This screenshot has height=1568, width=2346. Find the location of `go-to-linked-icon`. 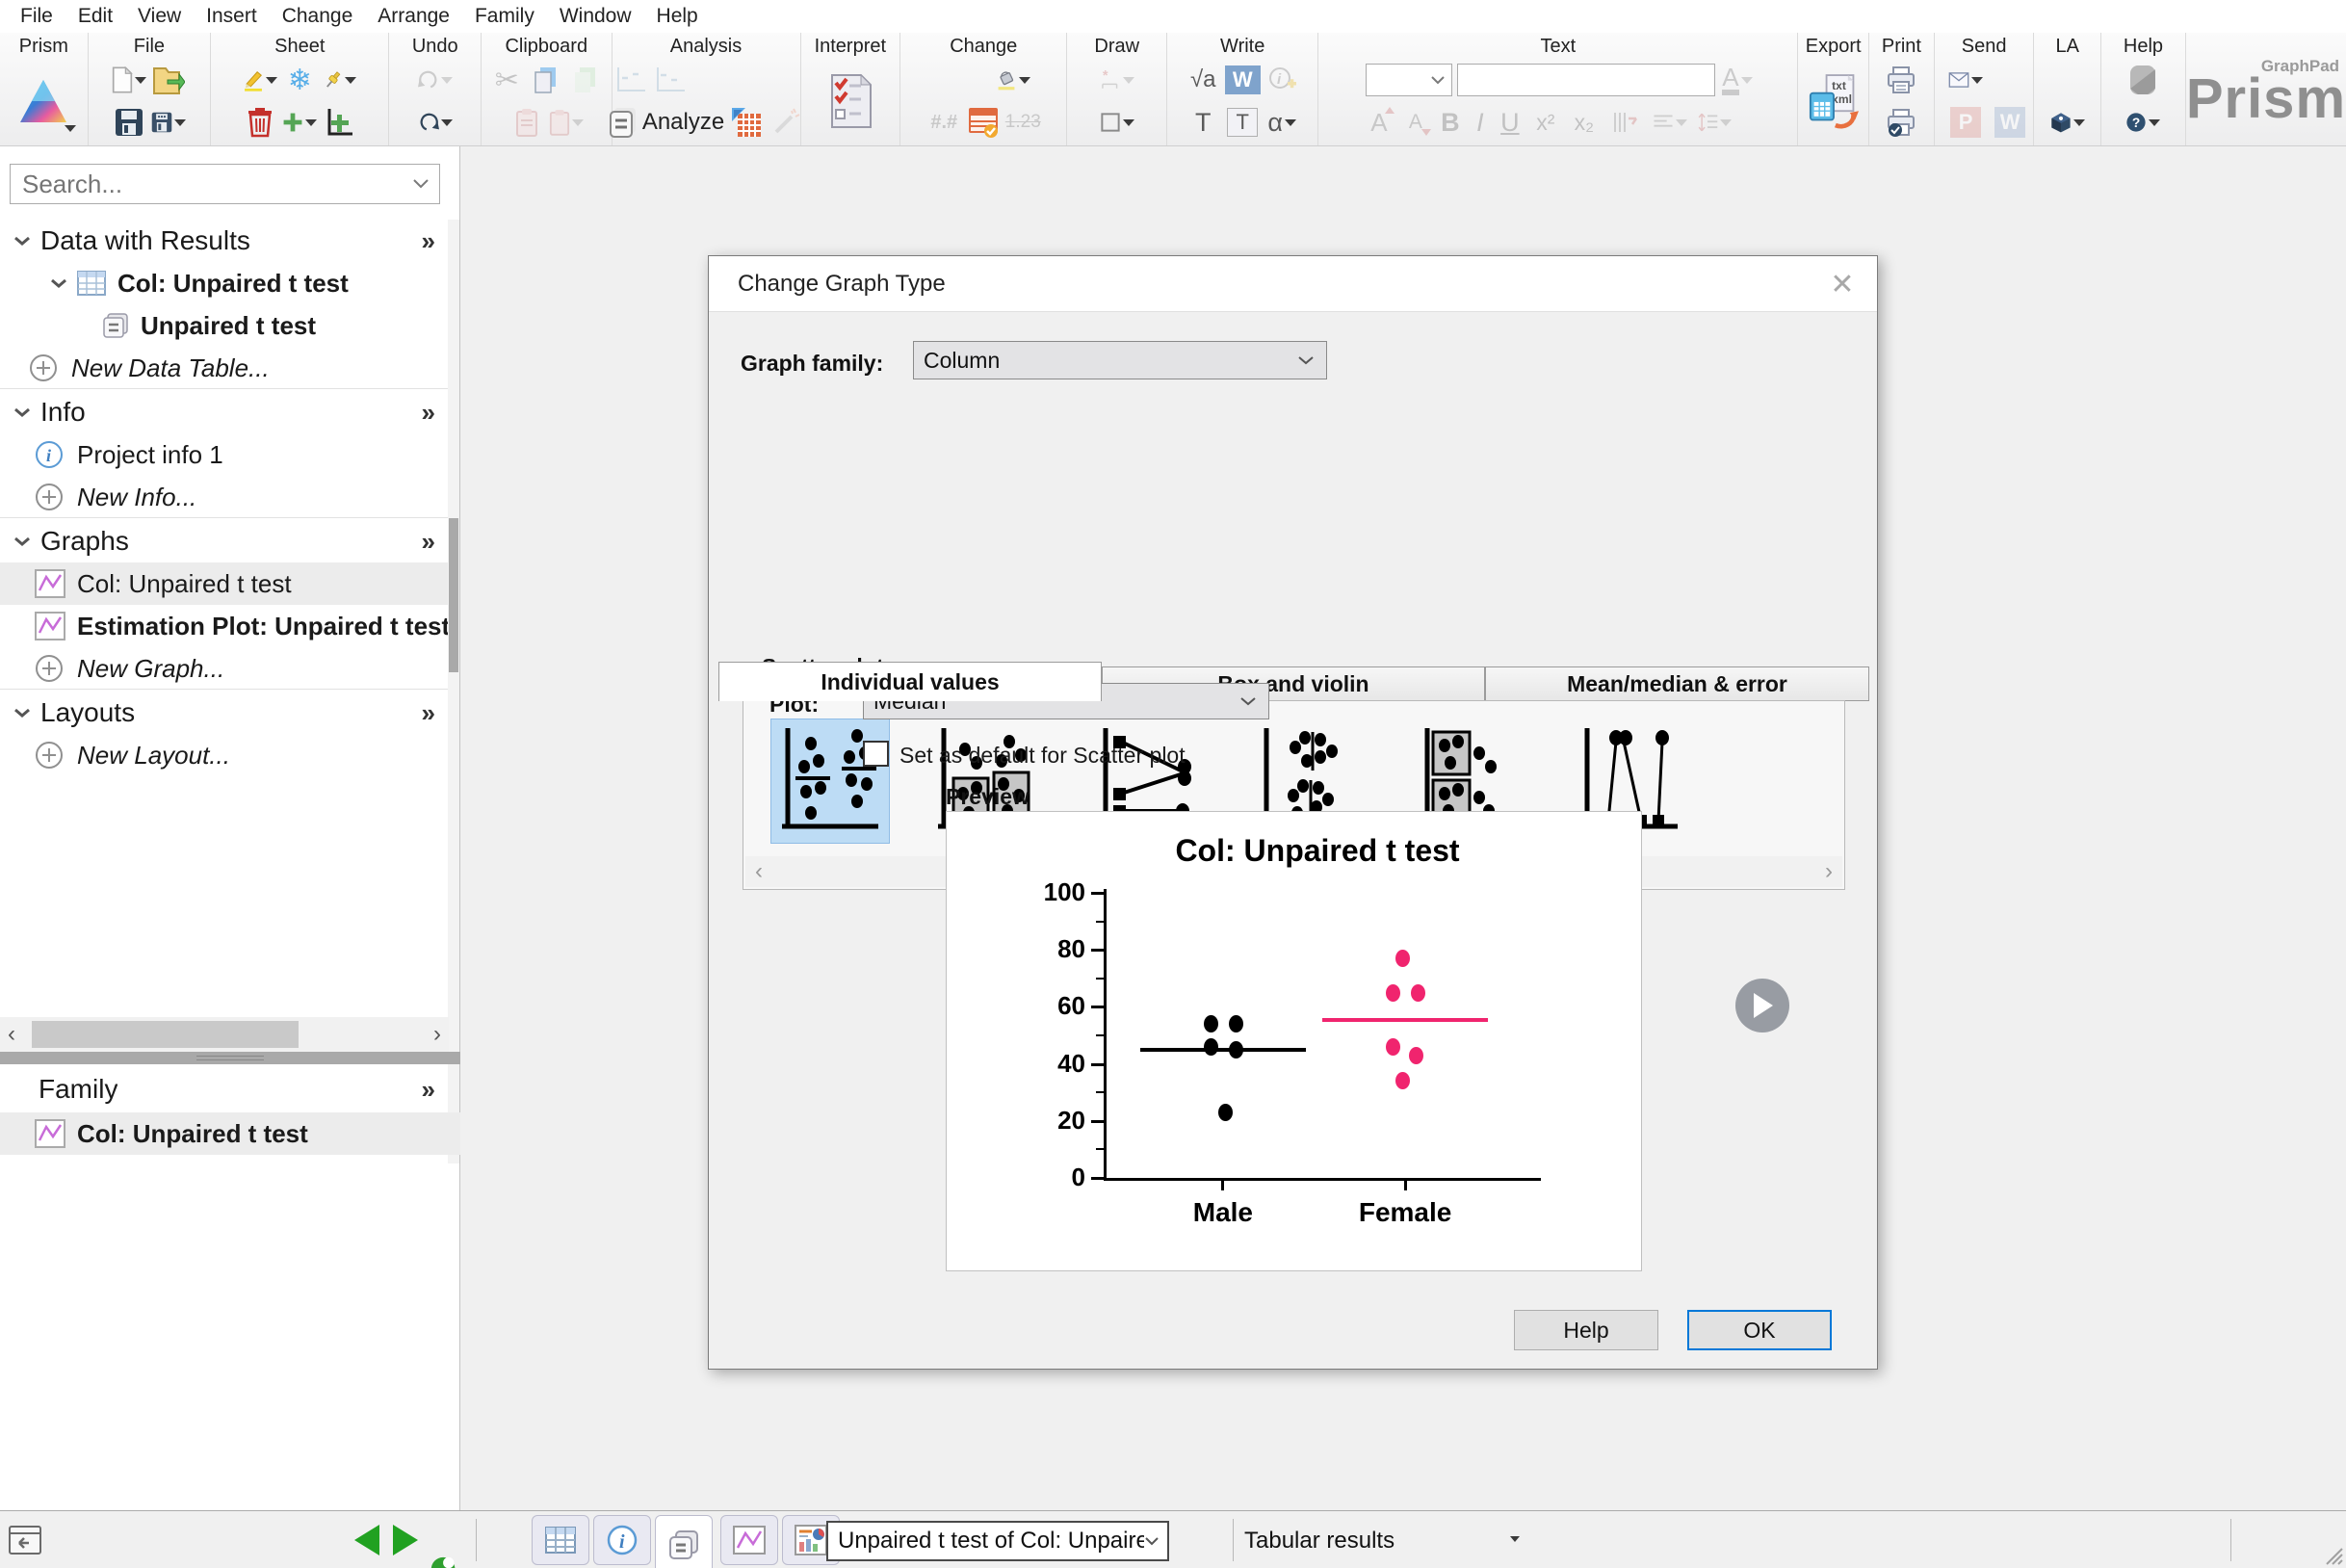

go-to-linked-icon is located at coordinates (445, 1561).